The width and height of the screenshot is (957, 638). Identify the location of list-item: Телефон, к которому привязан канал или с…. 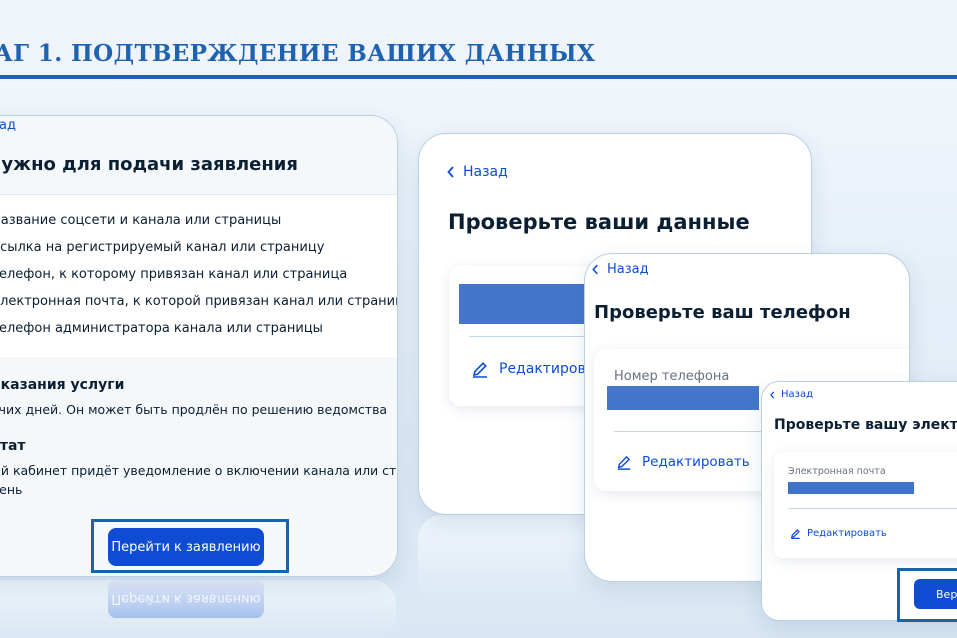
(174, 274).